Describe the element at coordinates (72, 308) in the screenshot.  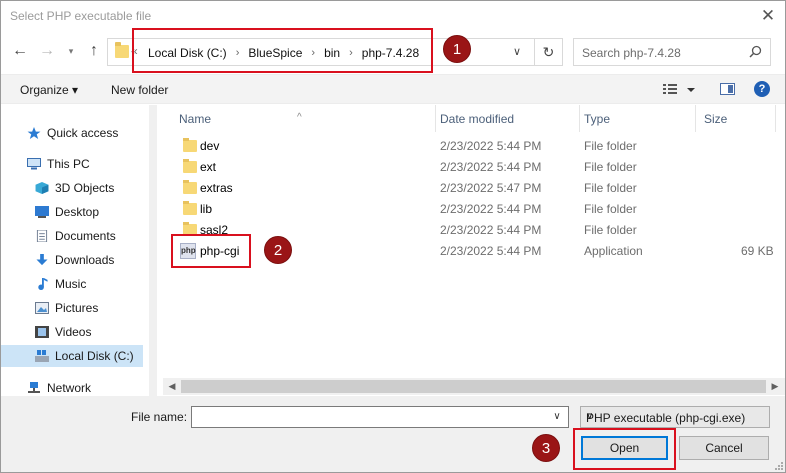
I see `sidebar-item-pictures: Pictures` at that location.